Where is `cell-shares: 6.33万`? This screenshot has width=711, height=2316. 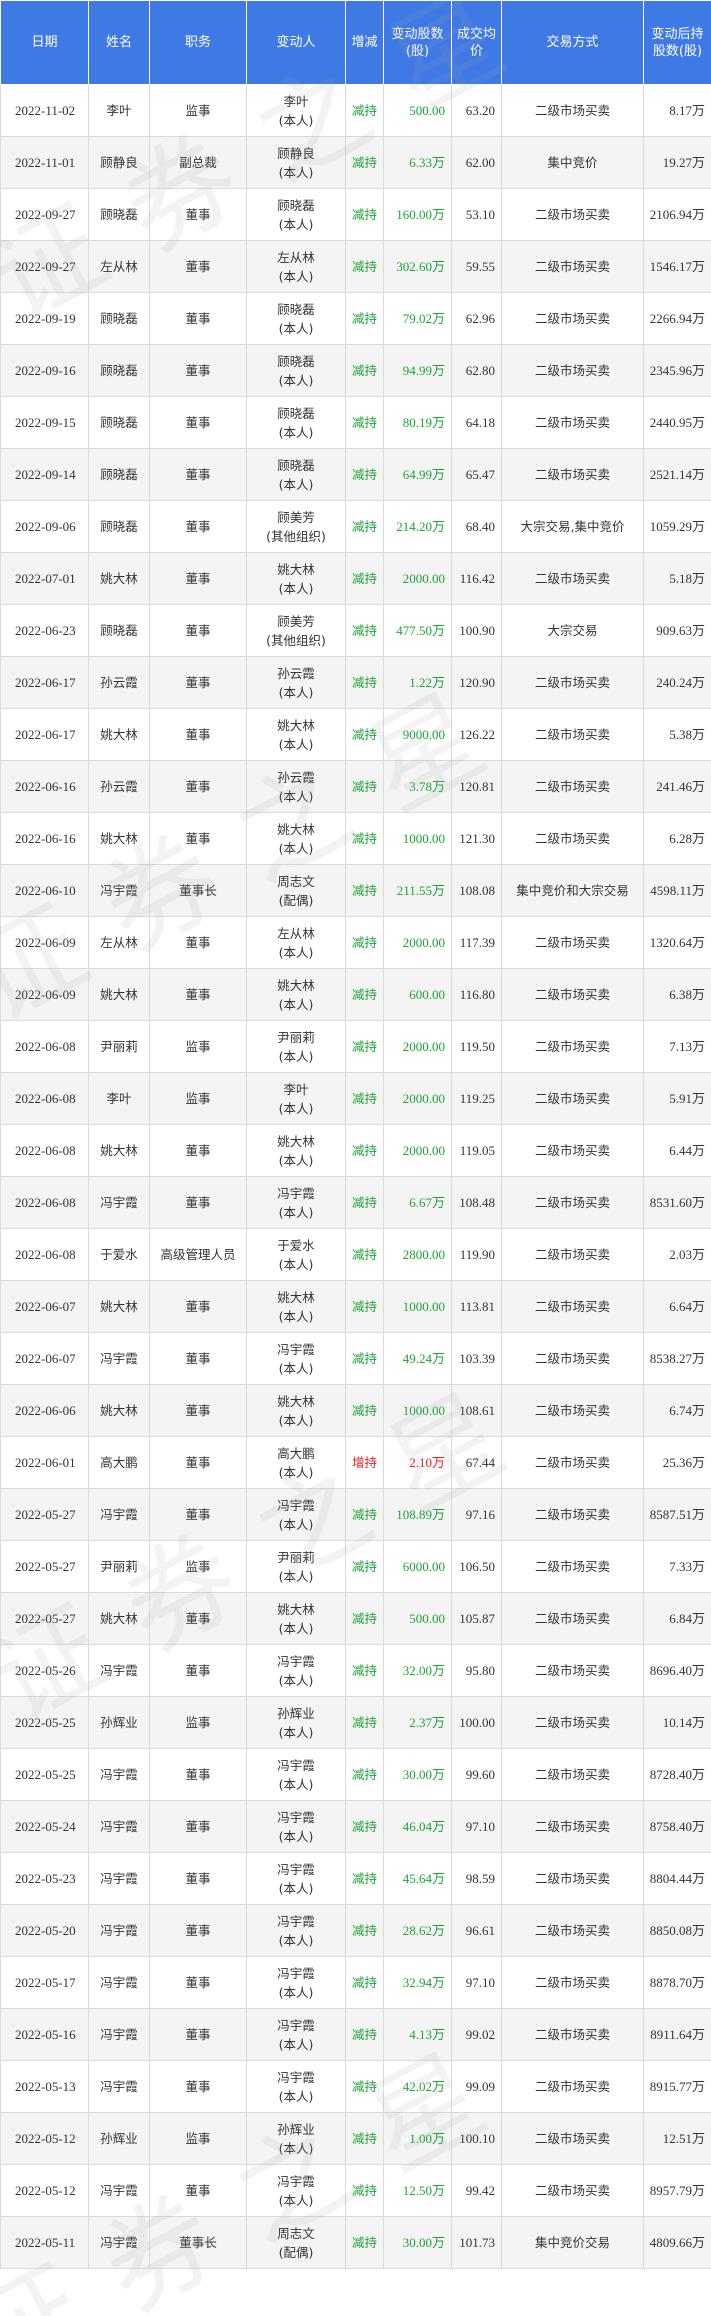 cell-shares: 6.33万 is located at coordinates (417, 162).